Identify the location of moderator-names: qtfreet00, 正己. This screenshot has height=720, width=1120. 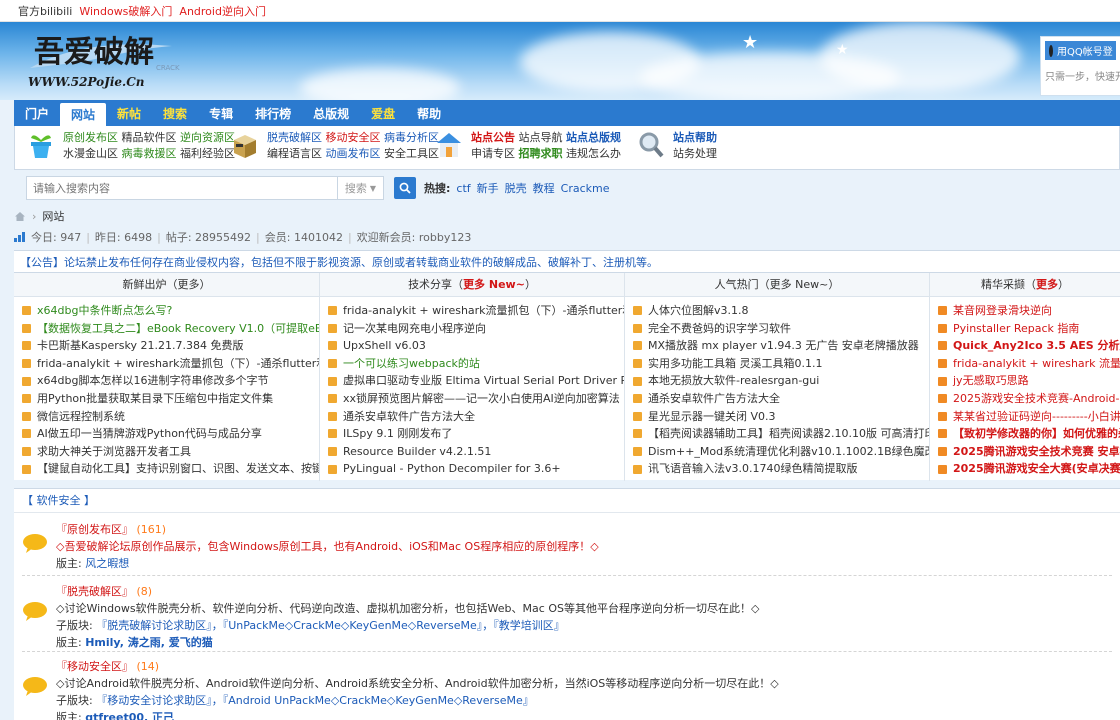
(129, 715).